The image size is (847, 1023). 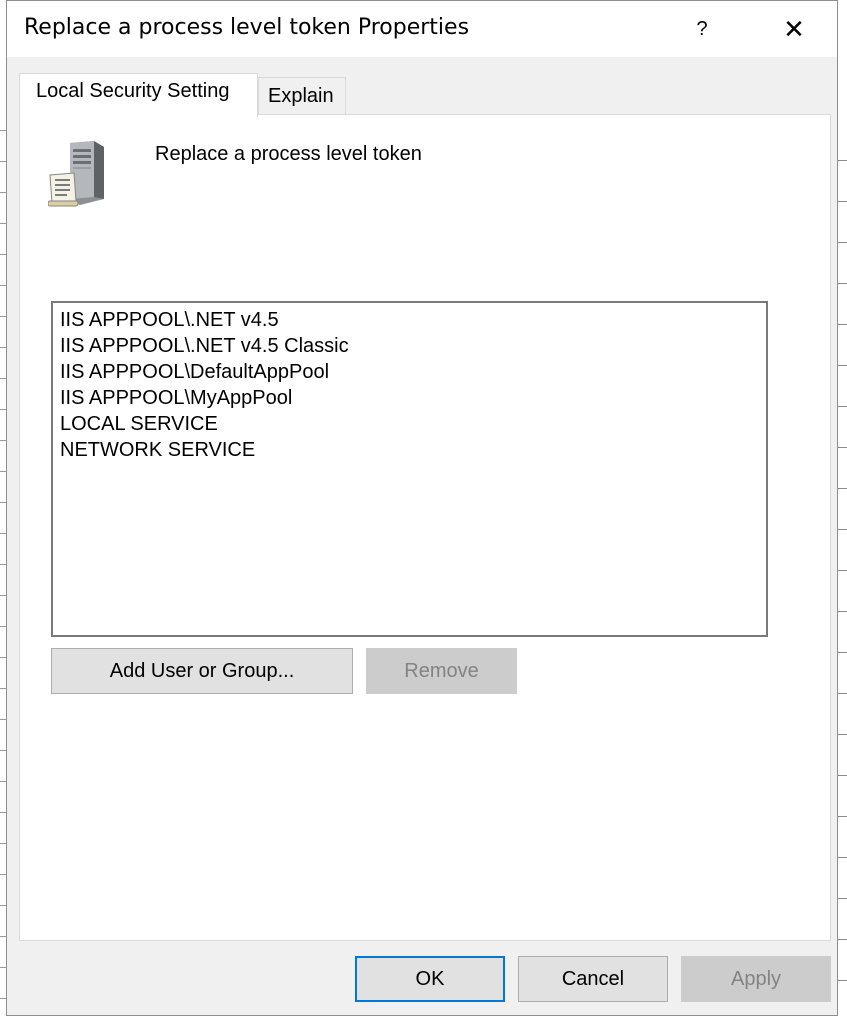 I want to click on list-item: IIS APPPOOL\DefaultAppPool, so click(x=413, y=372).